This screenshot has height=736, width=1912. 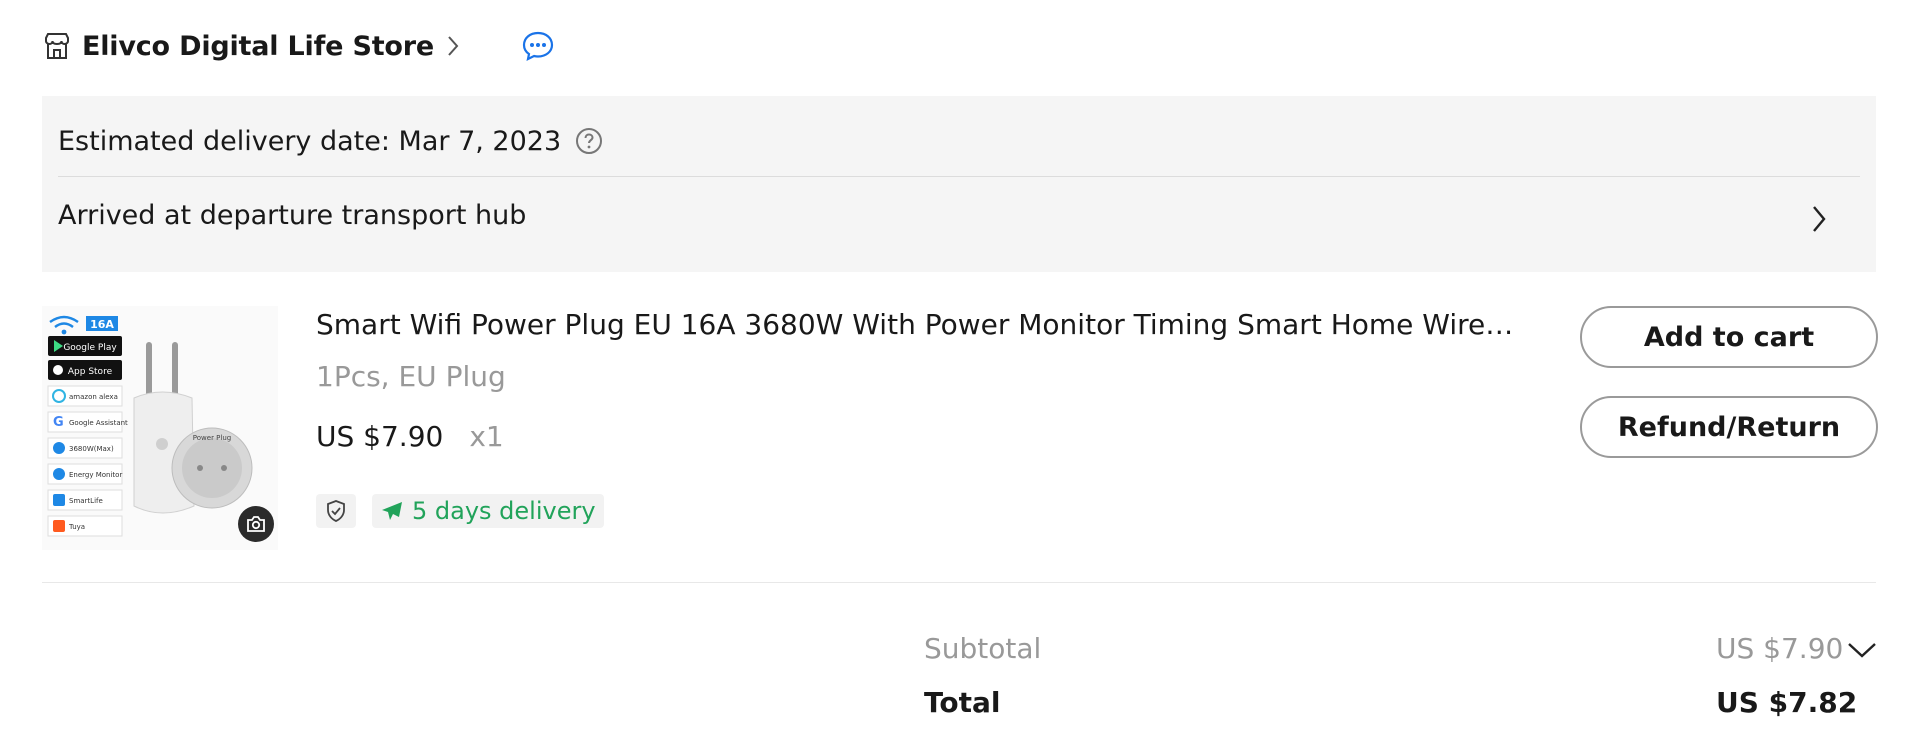 I want to click on total-value: US $7.82, so click(x=1787, y=702).